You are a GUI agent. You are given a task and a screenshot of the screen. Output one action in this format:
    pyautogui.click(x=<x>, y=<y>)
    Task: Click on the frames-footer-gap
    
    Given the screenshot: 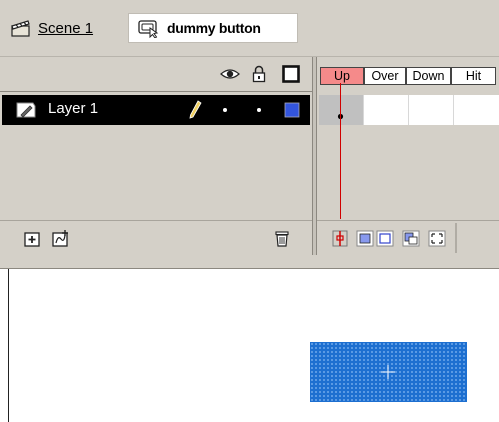 What is the action you would take?
    pyautogui.click(x=456, y=238)
    